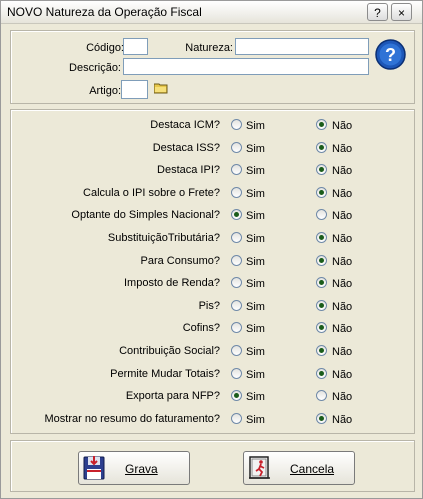  Describe the element at coordinates (211, 284) in the screenshot. I see `option-row: Imposto de Renda? Sim Não` at that location.